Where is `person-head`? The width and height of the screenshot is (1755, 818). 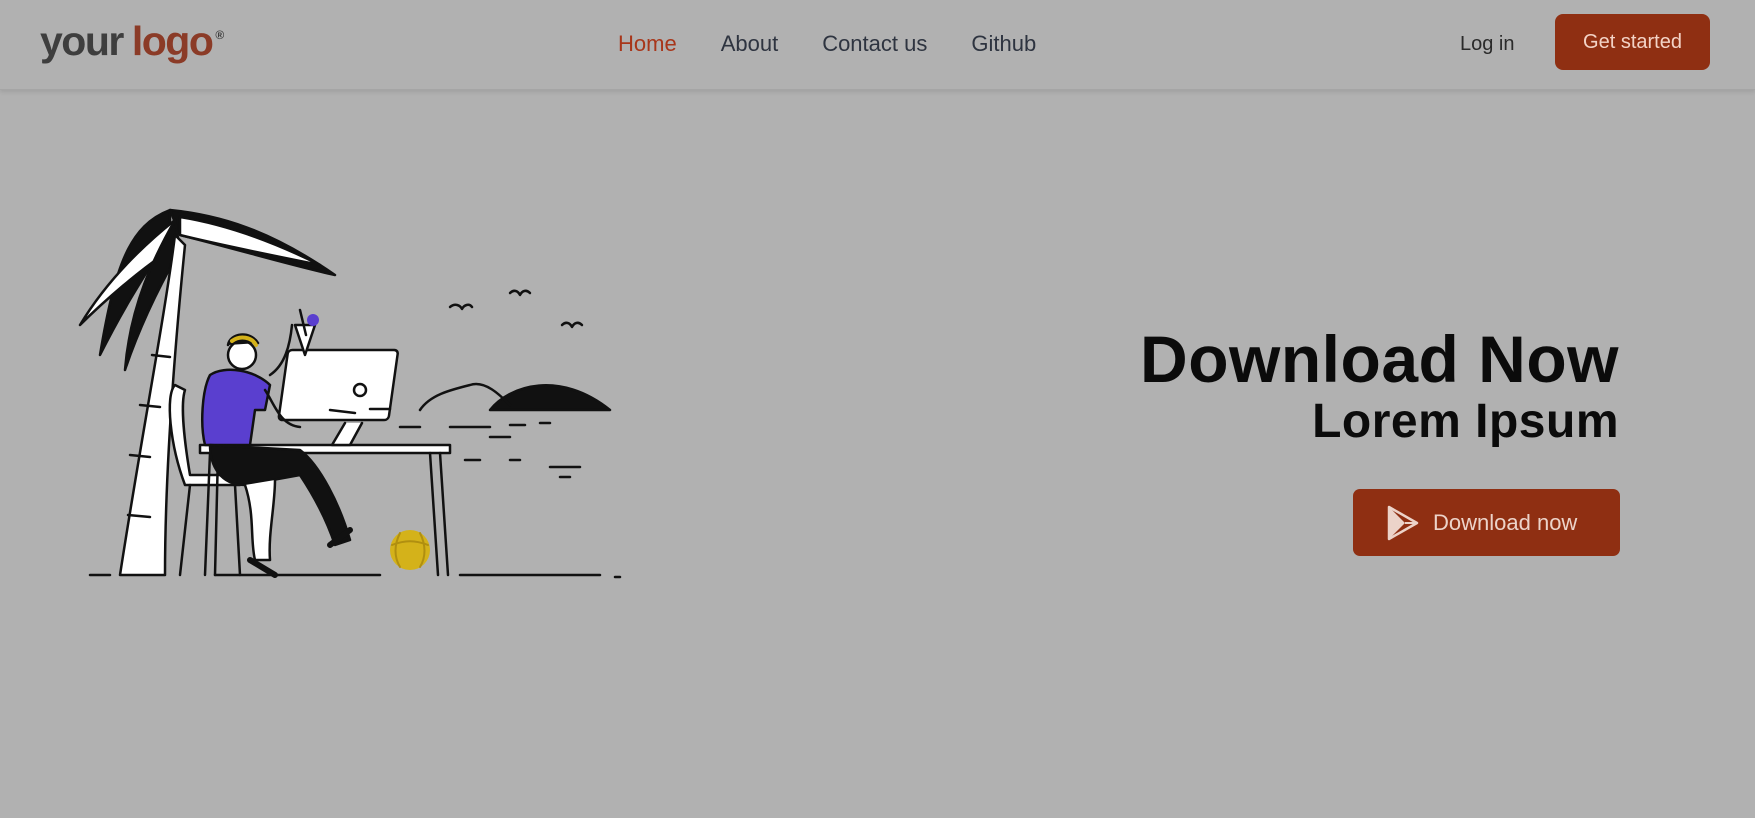
person-head is located at coordinates (242, 355).